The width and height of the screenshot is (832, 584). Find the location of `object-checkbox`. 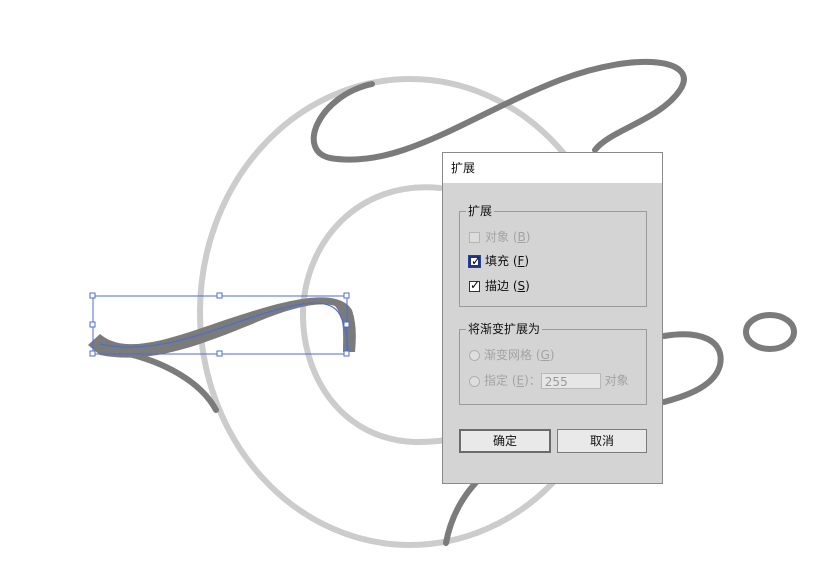

object-checkbox is located at coordinates (474, 237).